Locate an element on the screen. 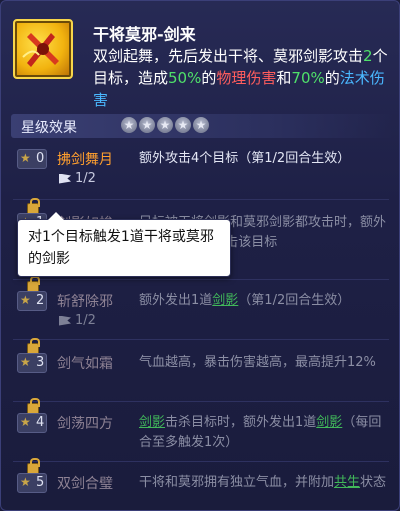  star-level-badge: ★ 2 is located at coordinates (32, 301).